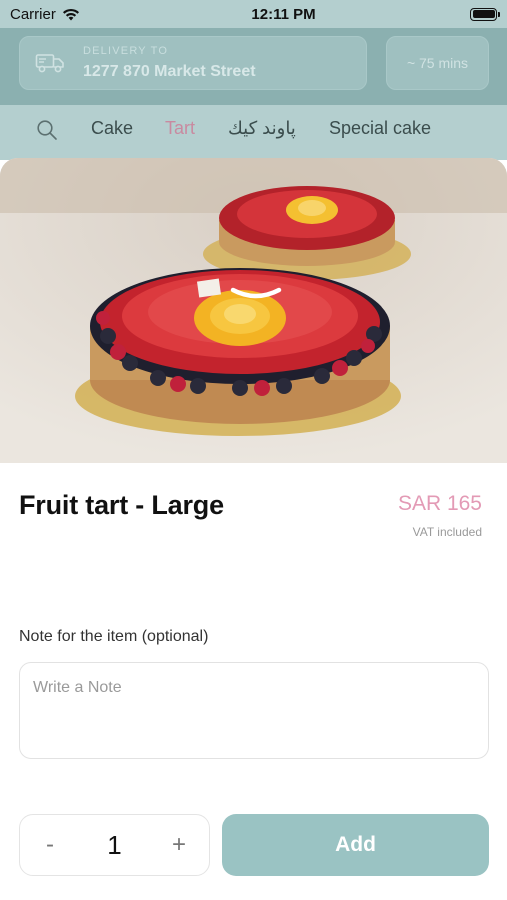 The width and height of the screenshot is (507, 900). What do you see at coordinates (485, 14) in the screenshot?
I see `battery-icon` at bounding box center [485, 14].